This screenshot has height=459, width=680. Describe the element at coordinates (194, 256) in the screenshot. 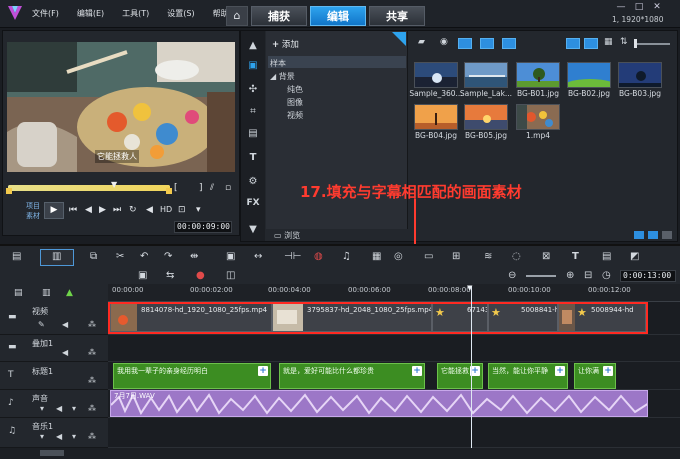

I see `fit-icon: ⇹` at that location.